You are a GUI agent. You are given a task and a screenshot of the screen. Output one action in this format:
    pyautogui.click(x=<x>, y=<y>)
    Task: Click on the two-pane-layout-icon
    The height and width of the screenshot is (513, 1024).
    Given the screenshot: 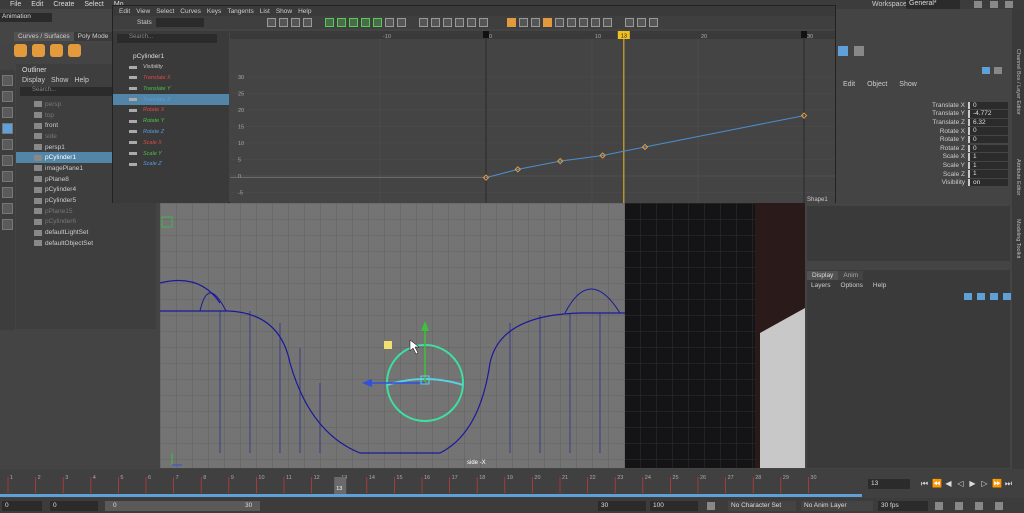 What is the action you would take?
    pyautogui.click(x=7, y=208)
    